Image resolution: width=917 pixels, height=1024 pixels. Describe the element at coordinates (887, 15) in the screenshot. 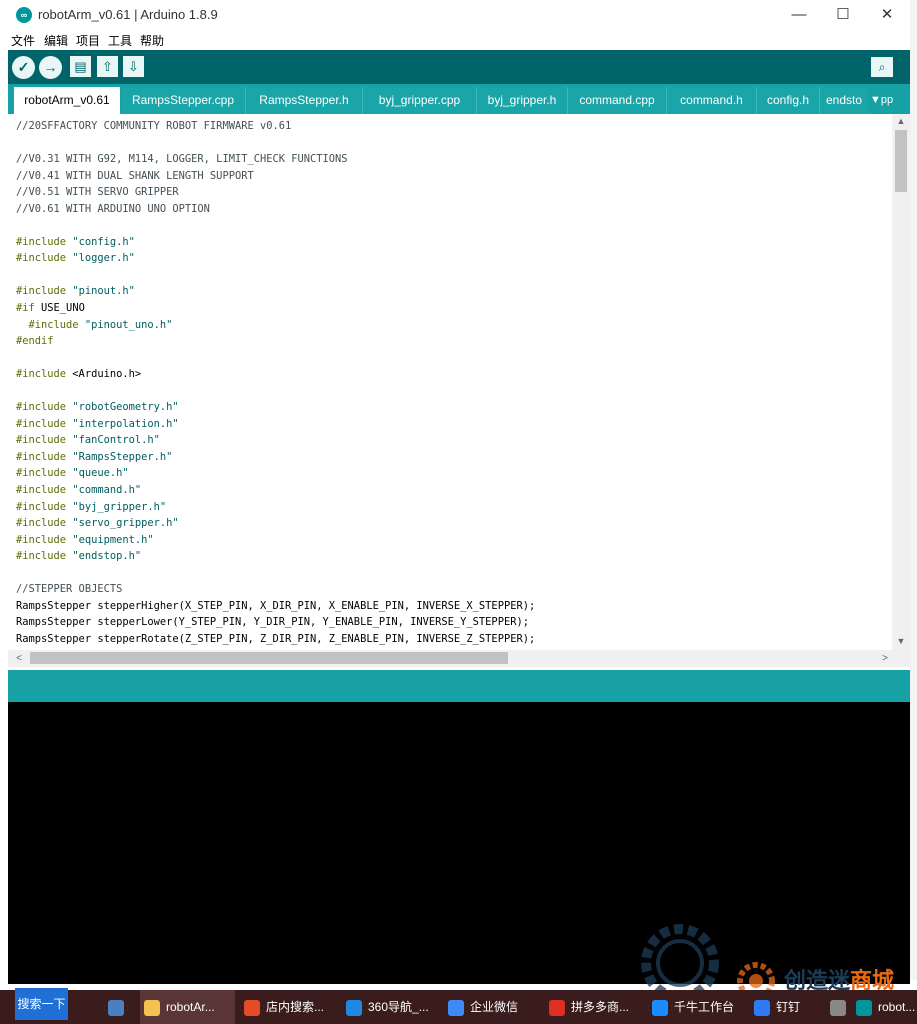

I see `close-button: ✕` at that location.